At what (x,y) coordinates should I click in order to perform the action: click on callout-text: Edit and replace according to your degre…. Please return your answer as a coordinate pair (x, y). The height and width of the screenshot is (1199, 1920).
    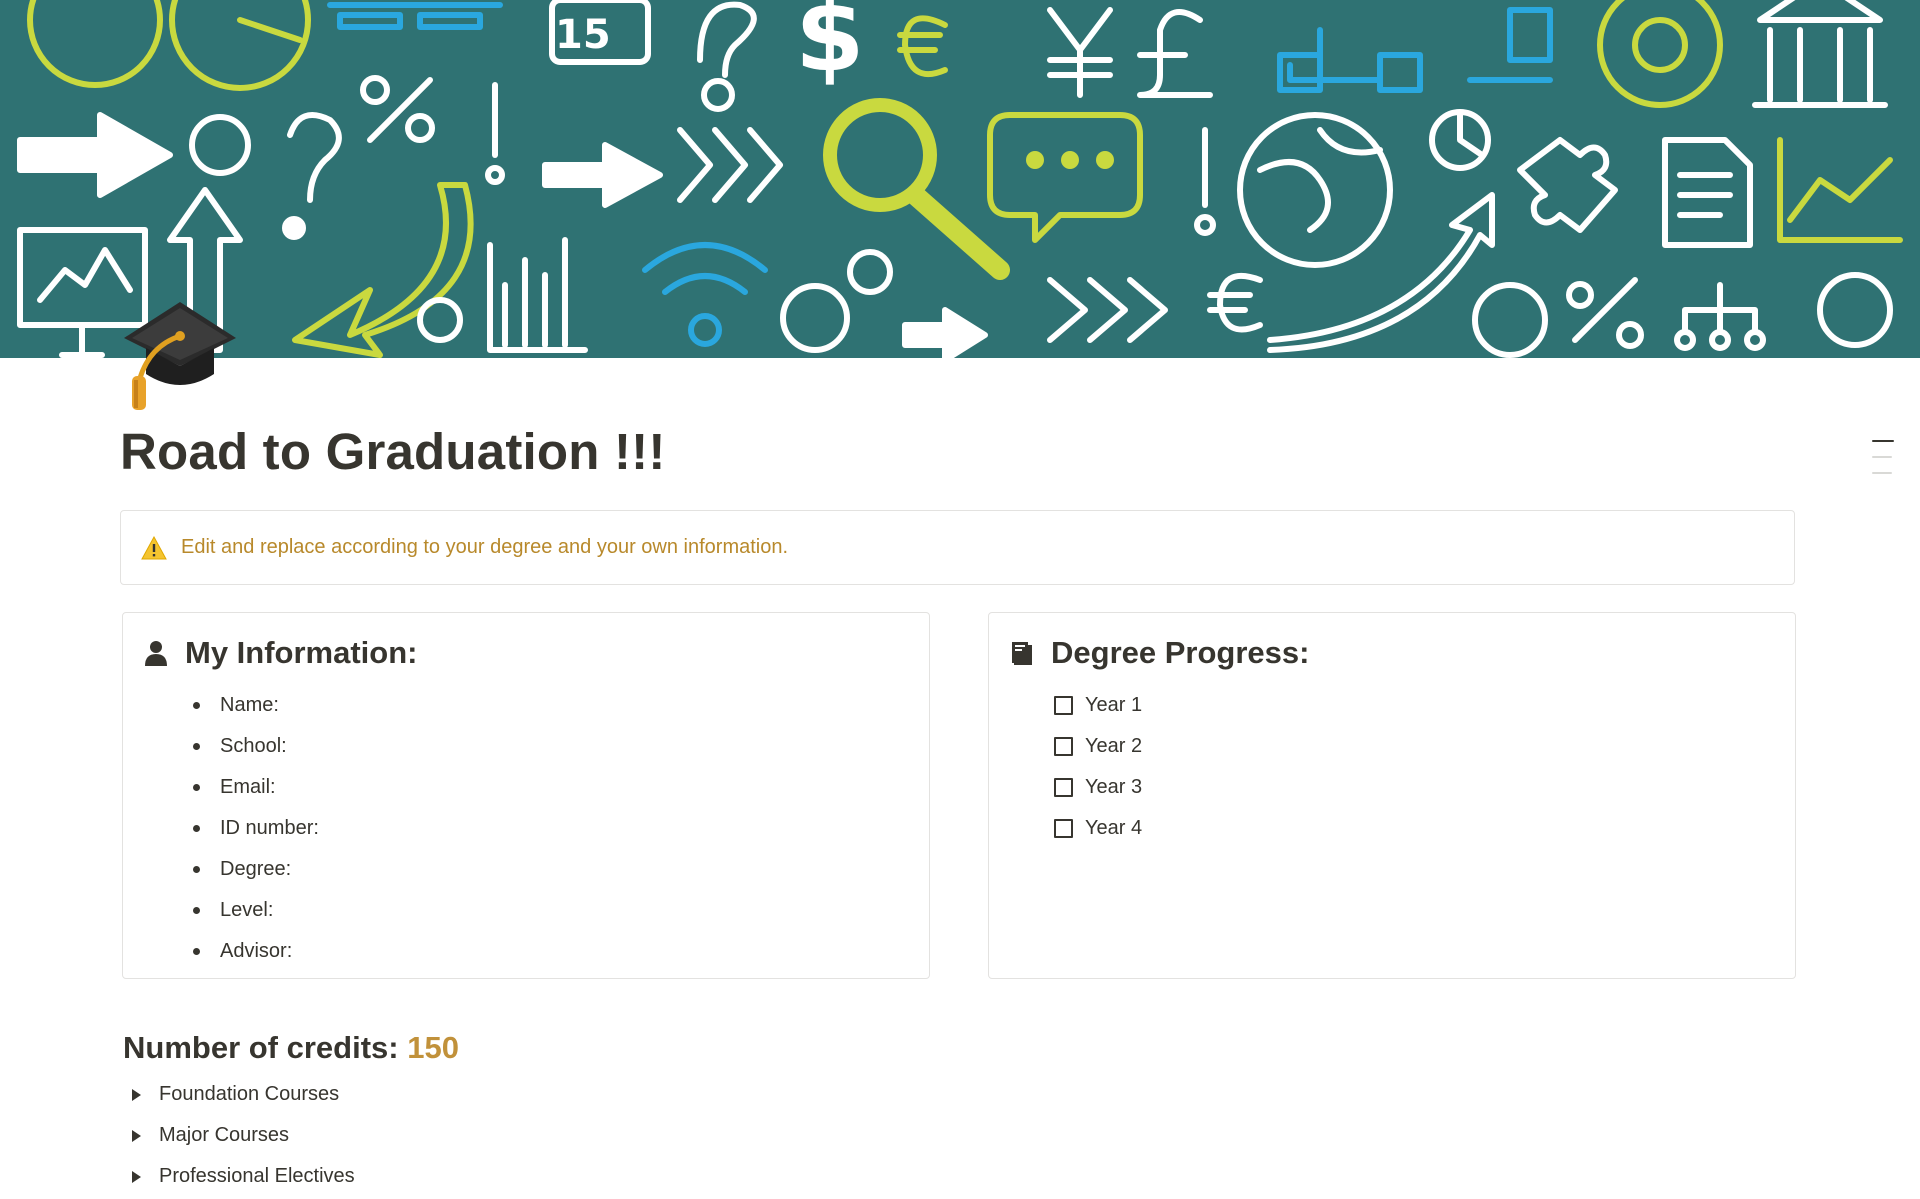
    Looking at the image, I should click on (485, 547).